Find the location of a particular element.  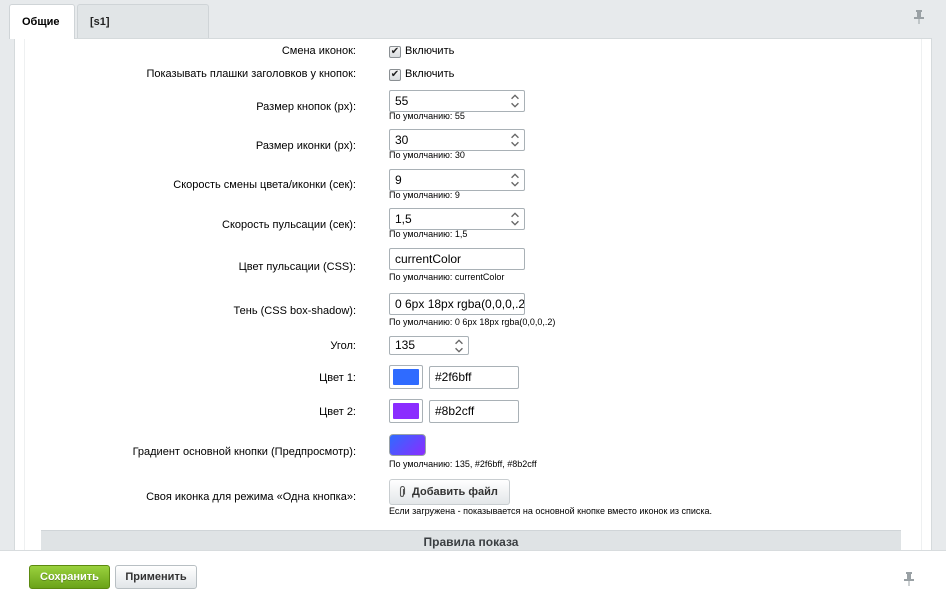

color-speed-input: 9 is located at coordinates (457, 180).